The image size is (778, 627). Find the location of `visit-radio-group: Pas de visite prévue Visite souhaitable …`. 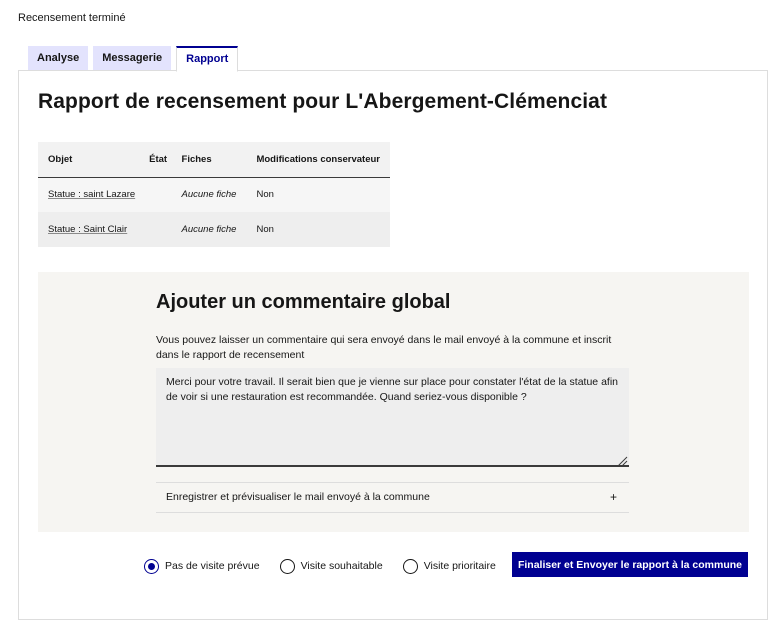

visit-radio-group: Pas de visite prévue Visite souhaitable … is located at coordinates (330, 566).